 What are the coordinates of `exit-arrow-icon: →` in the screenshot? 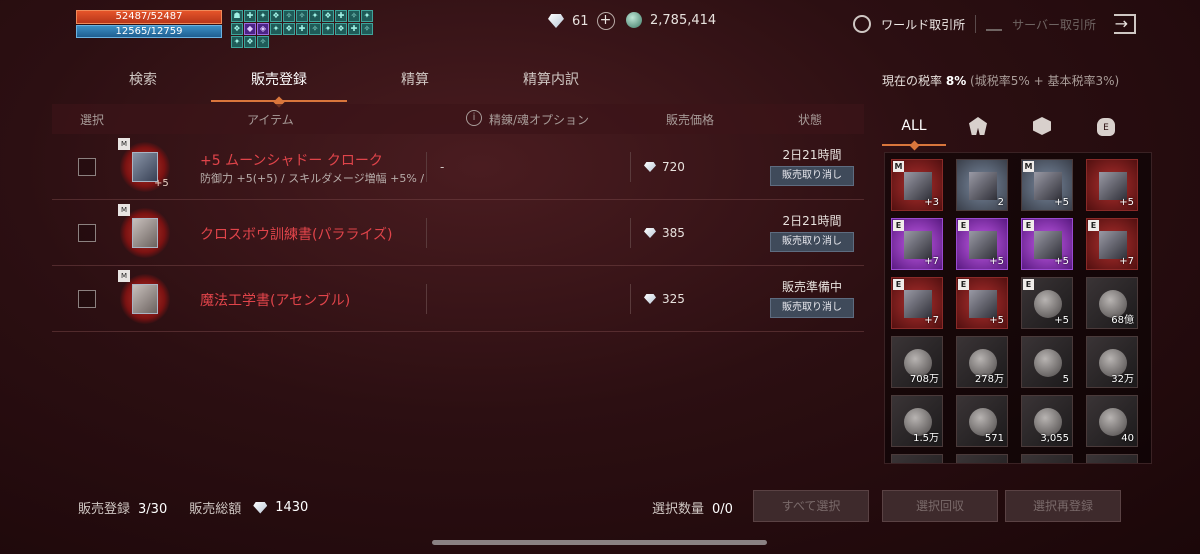 It's located at (1121, 23).